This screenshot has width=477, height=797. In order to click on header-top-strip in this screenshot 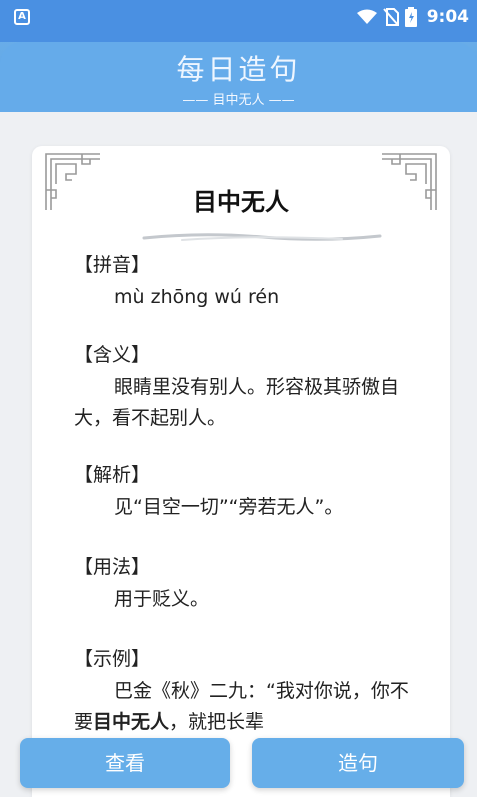, I will do `click(238, 38)`.